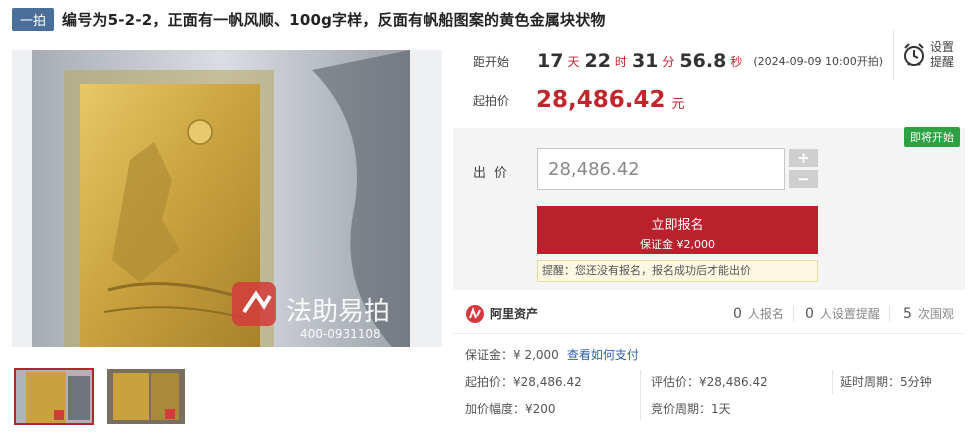 This screenshot has width=972, height=442. What do you see at coordinates (677, 271) in the screenshot?
I see `signup-reminder-tip: 提醒：您还没有报名，报名成功后才能出价` at bounding box center [677, 271].